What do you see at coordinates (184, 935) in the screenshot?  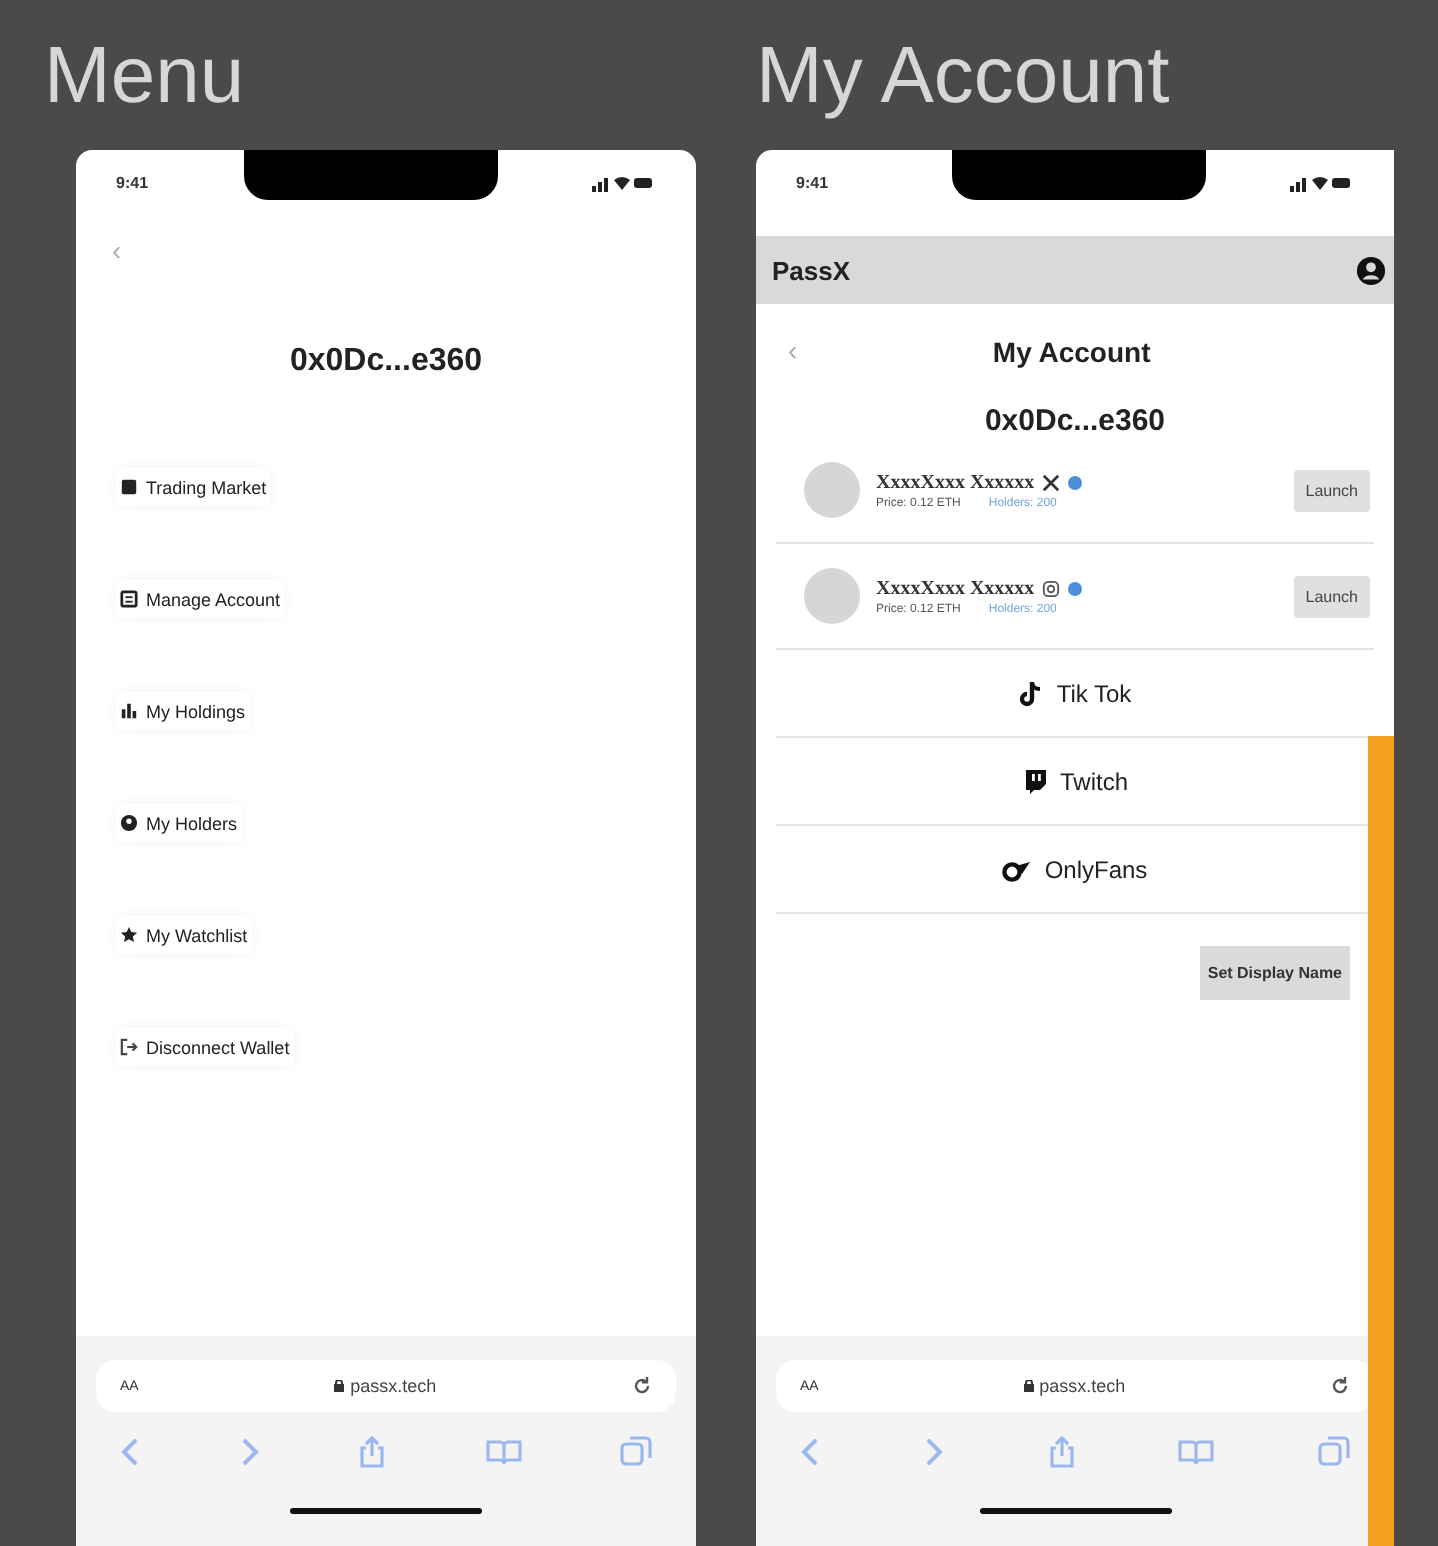 I see `menu-item: My Watchlist` at bounding box center [184, 935].